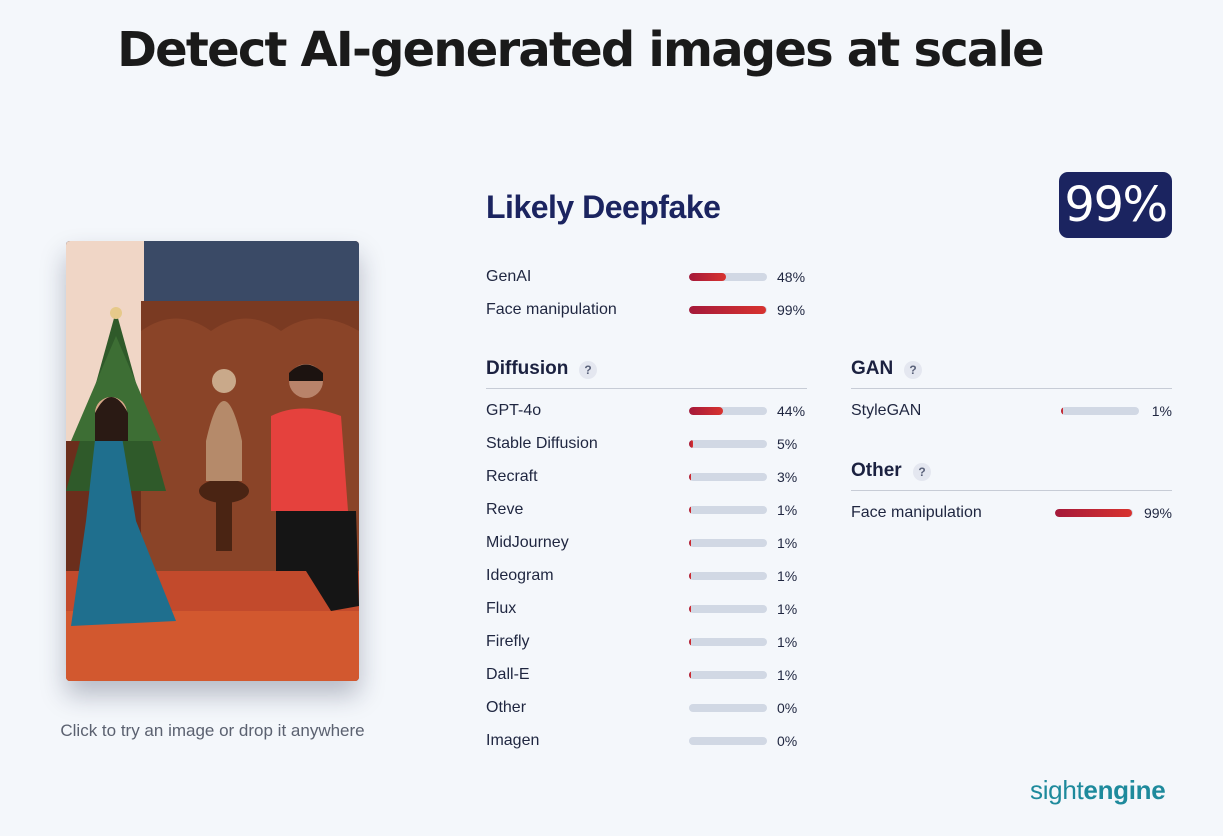  I want to click on score-label: Firefly, so click(508, 641).